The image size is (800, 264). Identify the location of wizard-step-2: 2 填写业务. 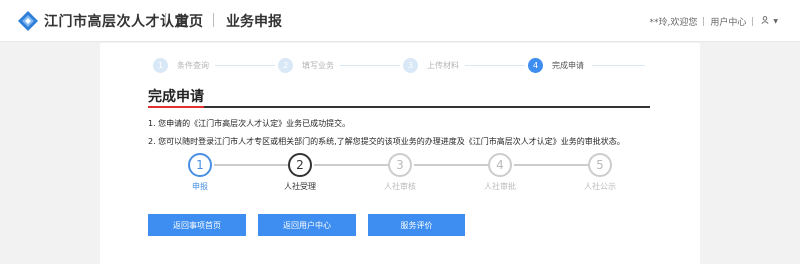
(306, 65).